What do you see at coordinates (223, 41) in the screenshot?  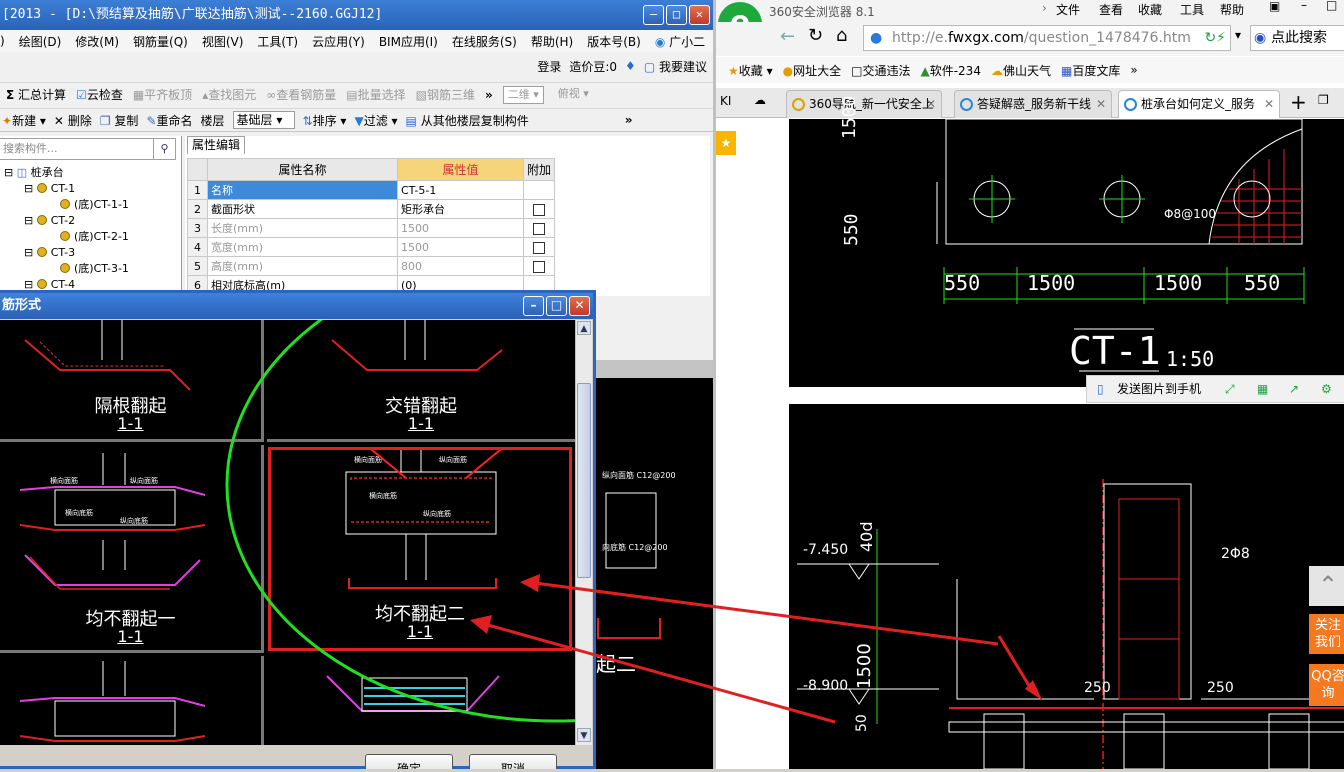 I see `menu-view: 视图(V)` at bounding box center [223, 41].